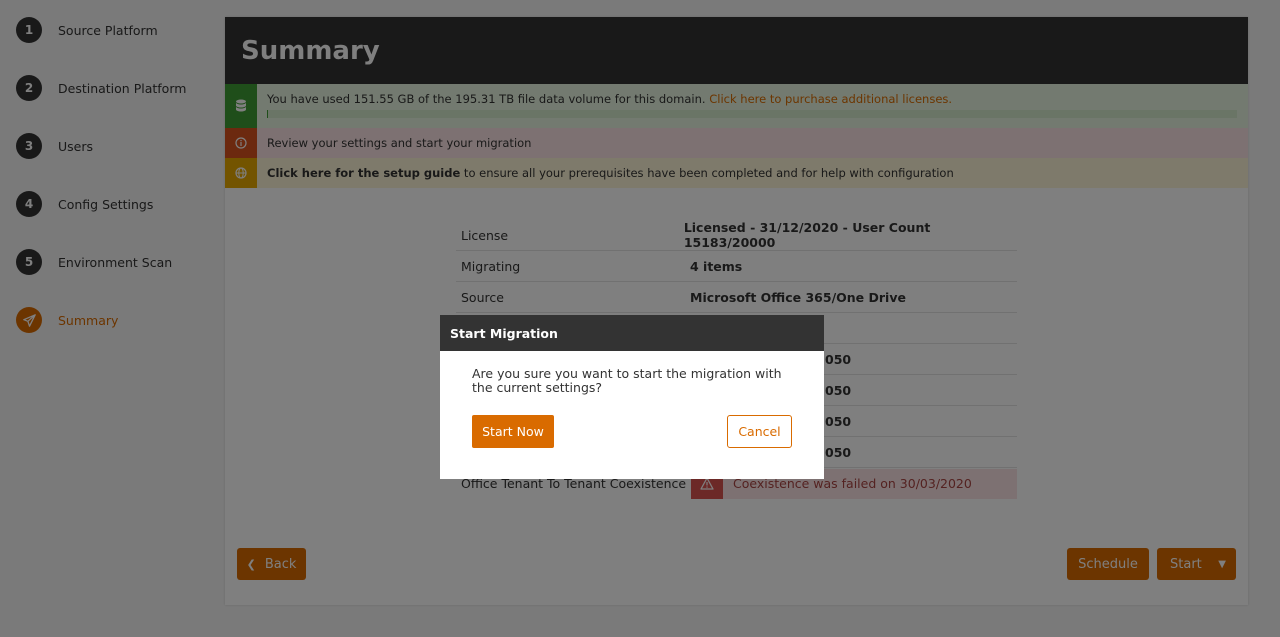  What do you see at coordinates (632, 333) in the screenshot?
I see `dialog-title: Start Migration` at bounding box center [632, 333].